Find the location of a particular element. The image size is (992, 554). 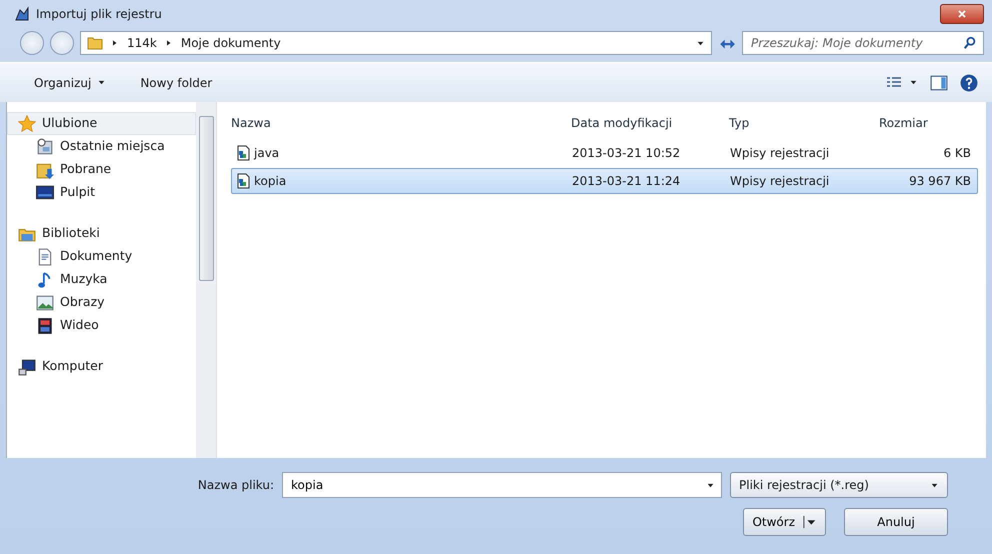

window-title: Importuj plik rejestru is located at coordinates (99, 14).